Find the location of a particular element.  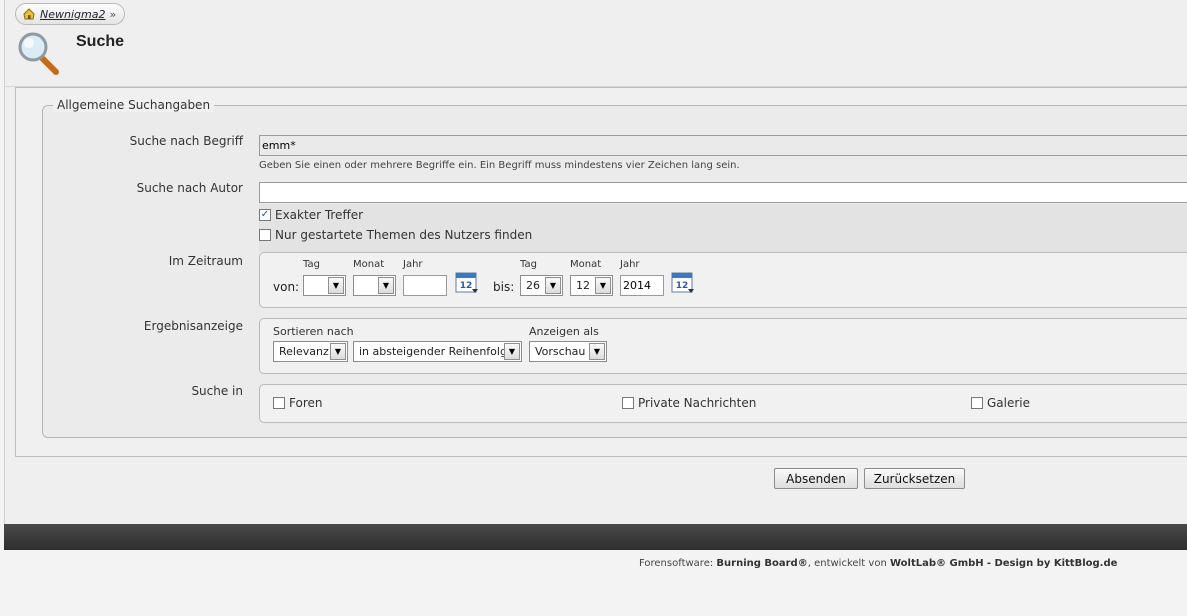

from-month-select: ▼ is located at coordinates (374, 285).